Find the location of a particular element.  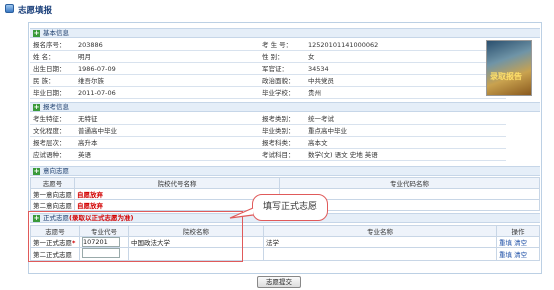

intent-header-no: 志愿号 is located at coordinates (52, 183).